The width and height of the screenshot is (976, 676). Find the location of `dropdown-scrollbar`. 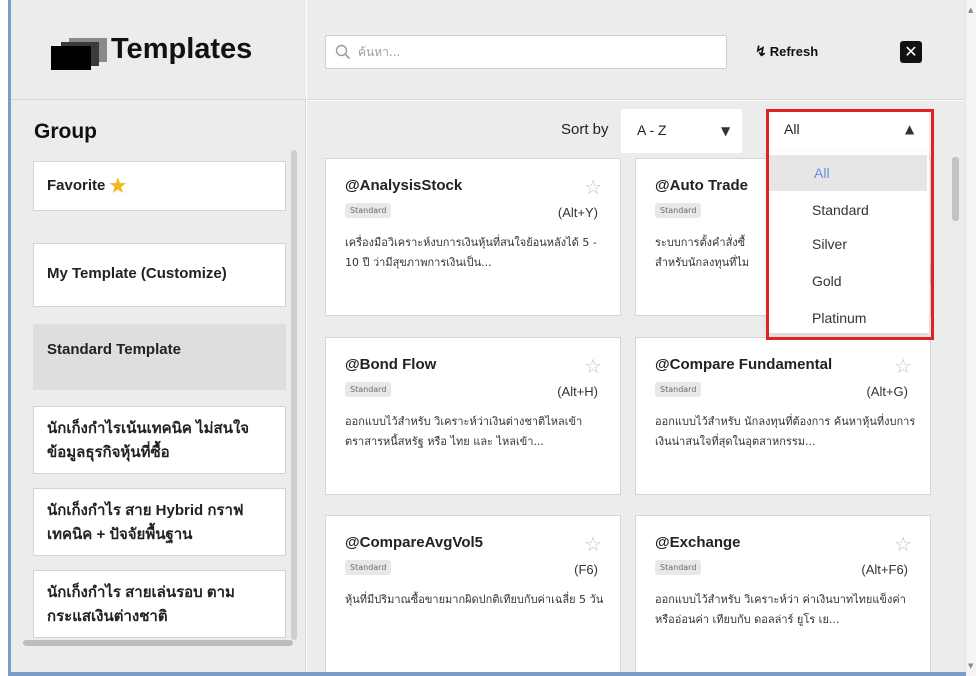

dropdown-scrollbar is located at coordinates (932, 273).